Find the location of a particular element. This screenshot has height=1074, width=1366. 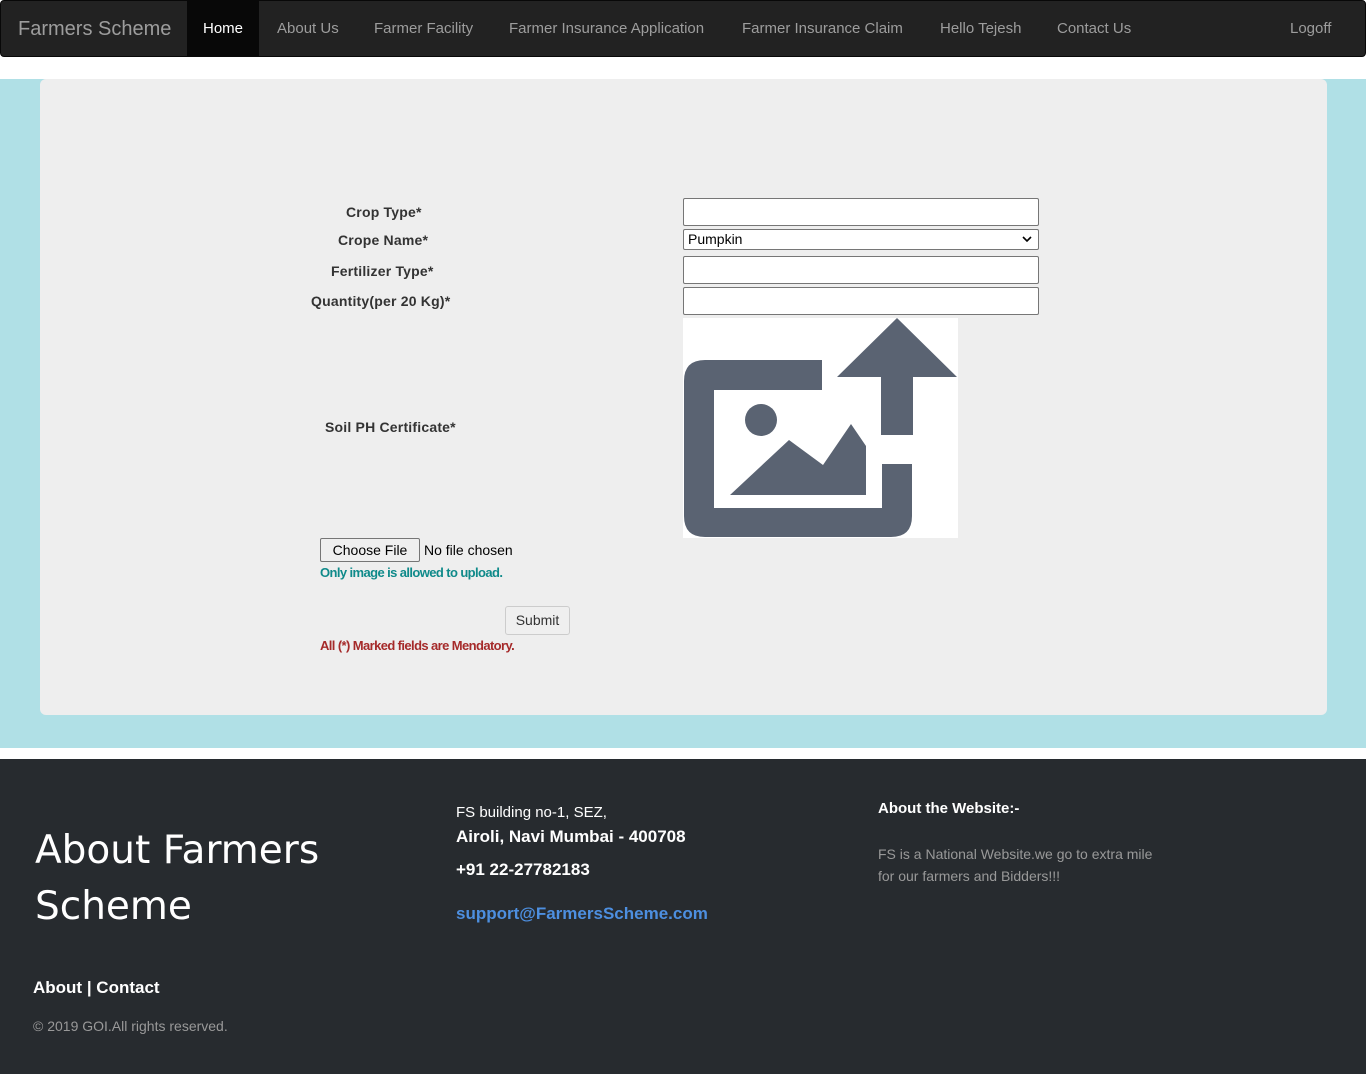

footer-phone: +91 22-27782183 is located at coordinates (523, 869).